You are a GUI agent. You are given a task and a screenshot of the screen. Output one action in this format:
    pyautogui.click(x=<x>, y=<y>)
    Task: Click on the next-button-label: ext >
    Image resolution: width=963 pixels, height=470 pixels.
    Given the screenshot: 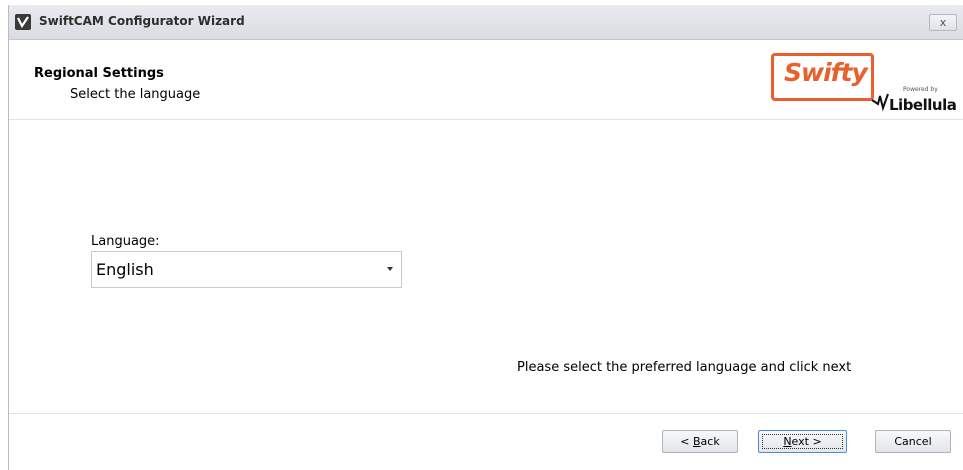 What is the action you would take?
    pyautogui.click(x=806, y=441)
    